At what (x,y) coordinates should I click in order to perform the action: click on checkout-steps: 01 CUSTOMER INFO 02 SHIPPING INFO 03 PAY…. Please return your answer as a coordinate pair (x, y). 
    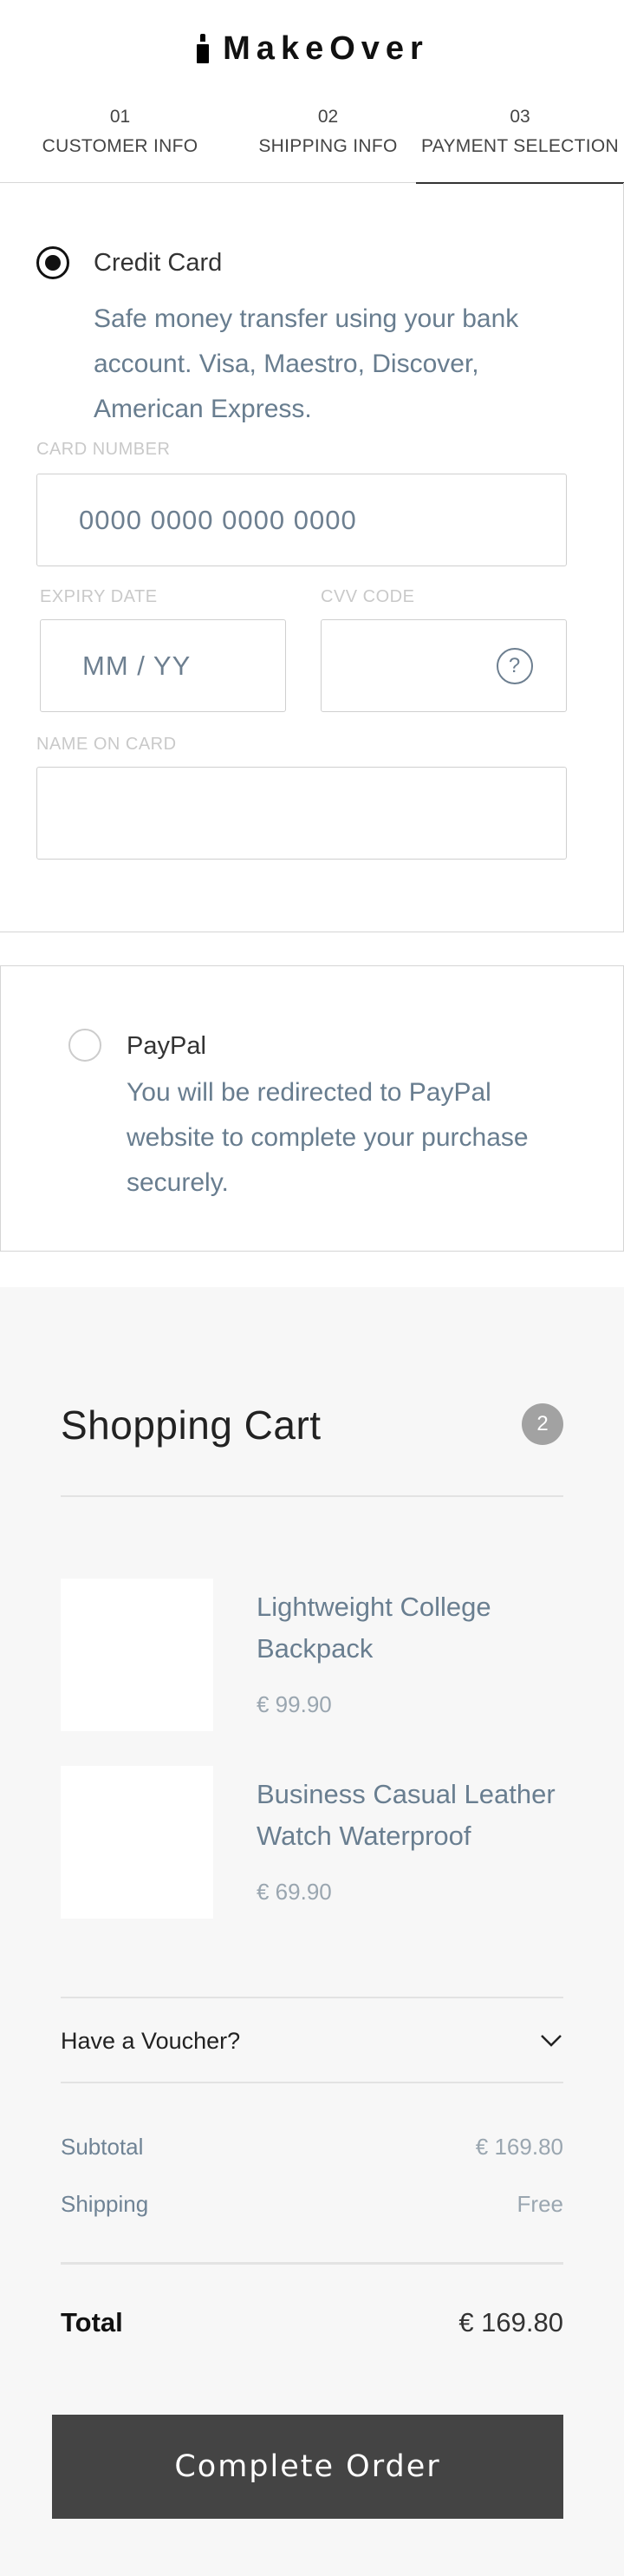
    Looking at the image, I should click on (312, 140).